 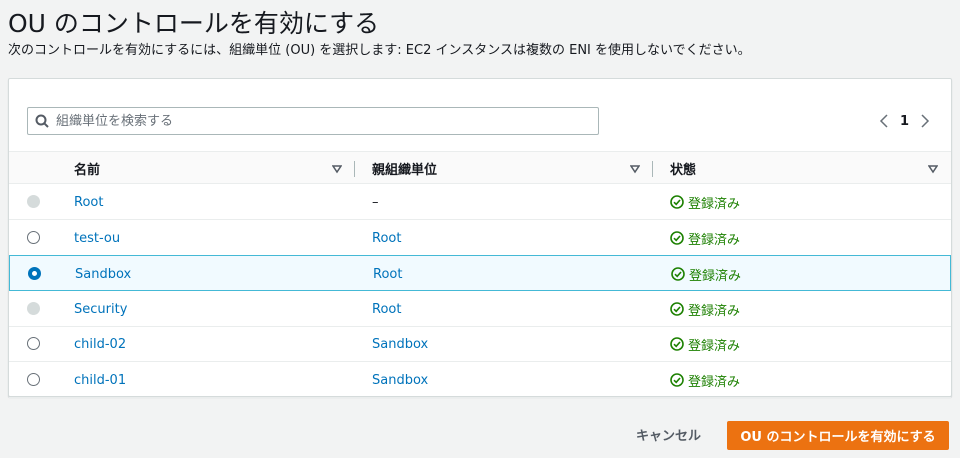 What do you see at coordinates (838, 435) in the screenshot?
I see `enable-control-button: OU のコントロールを有効にする` at bounding box center [838, 435].